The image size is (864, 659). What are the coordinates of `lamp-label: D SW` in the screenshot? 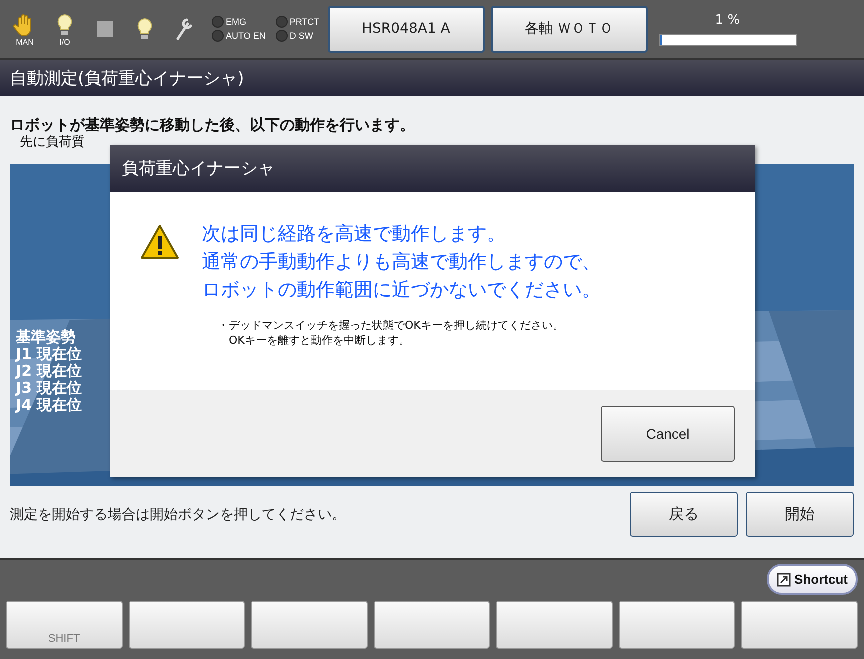 It's located at (302, 36).